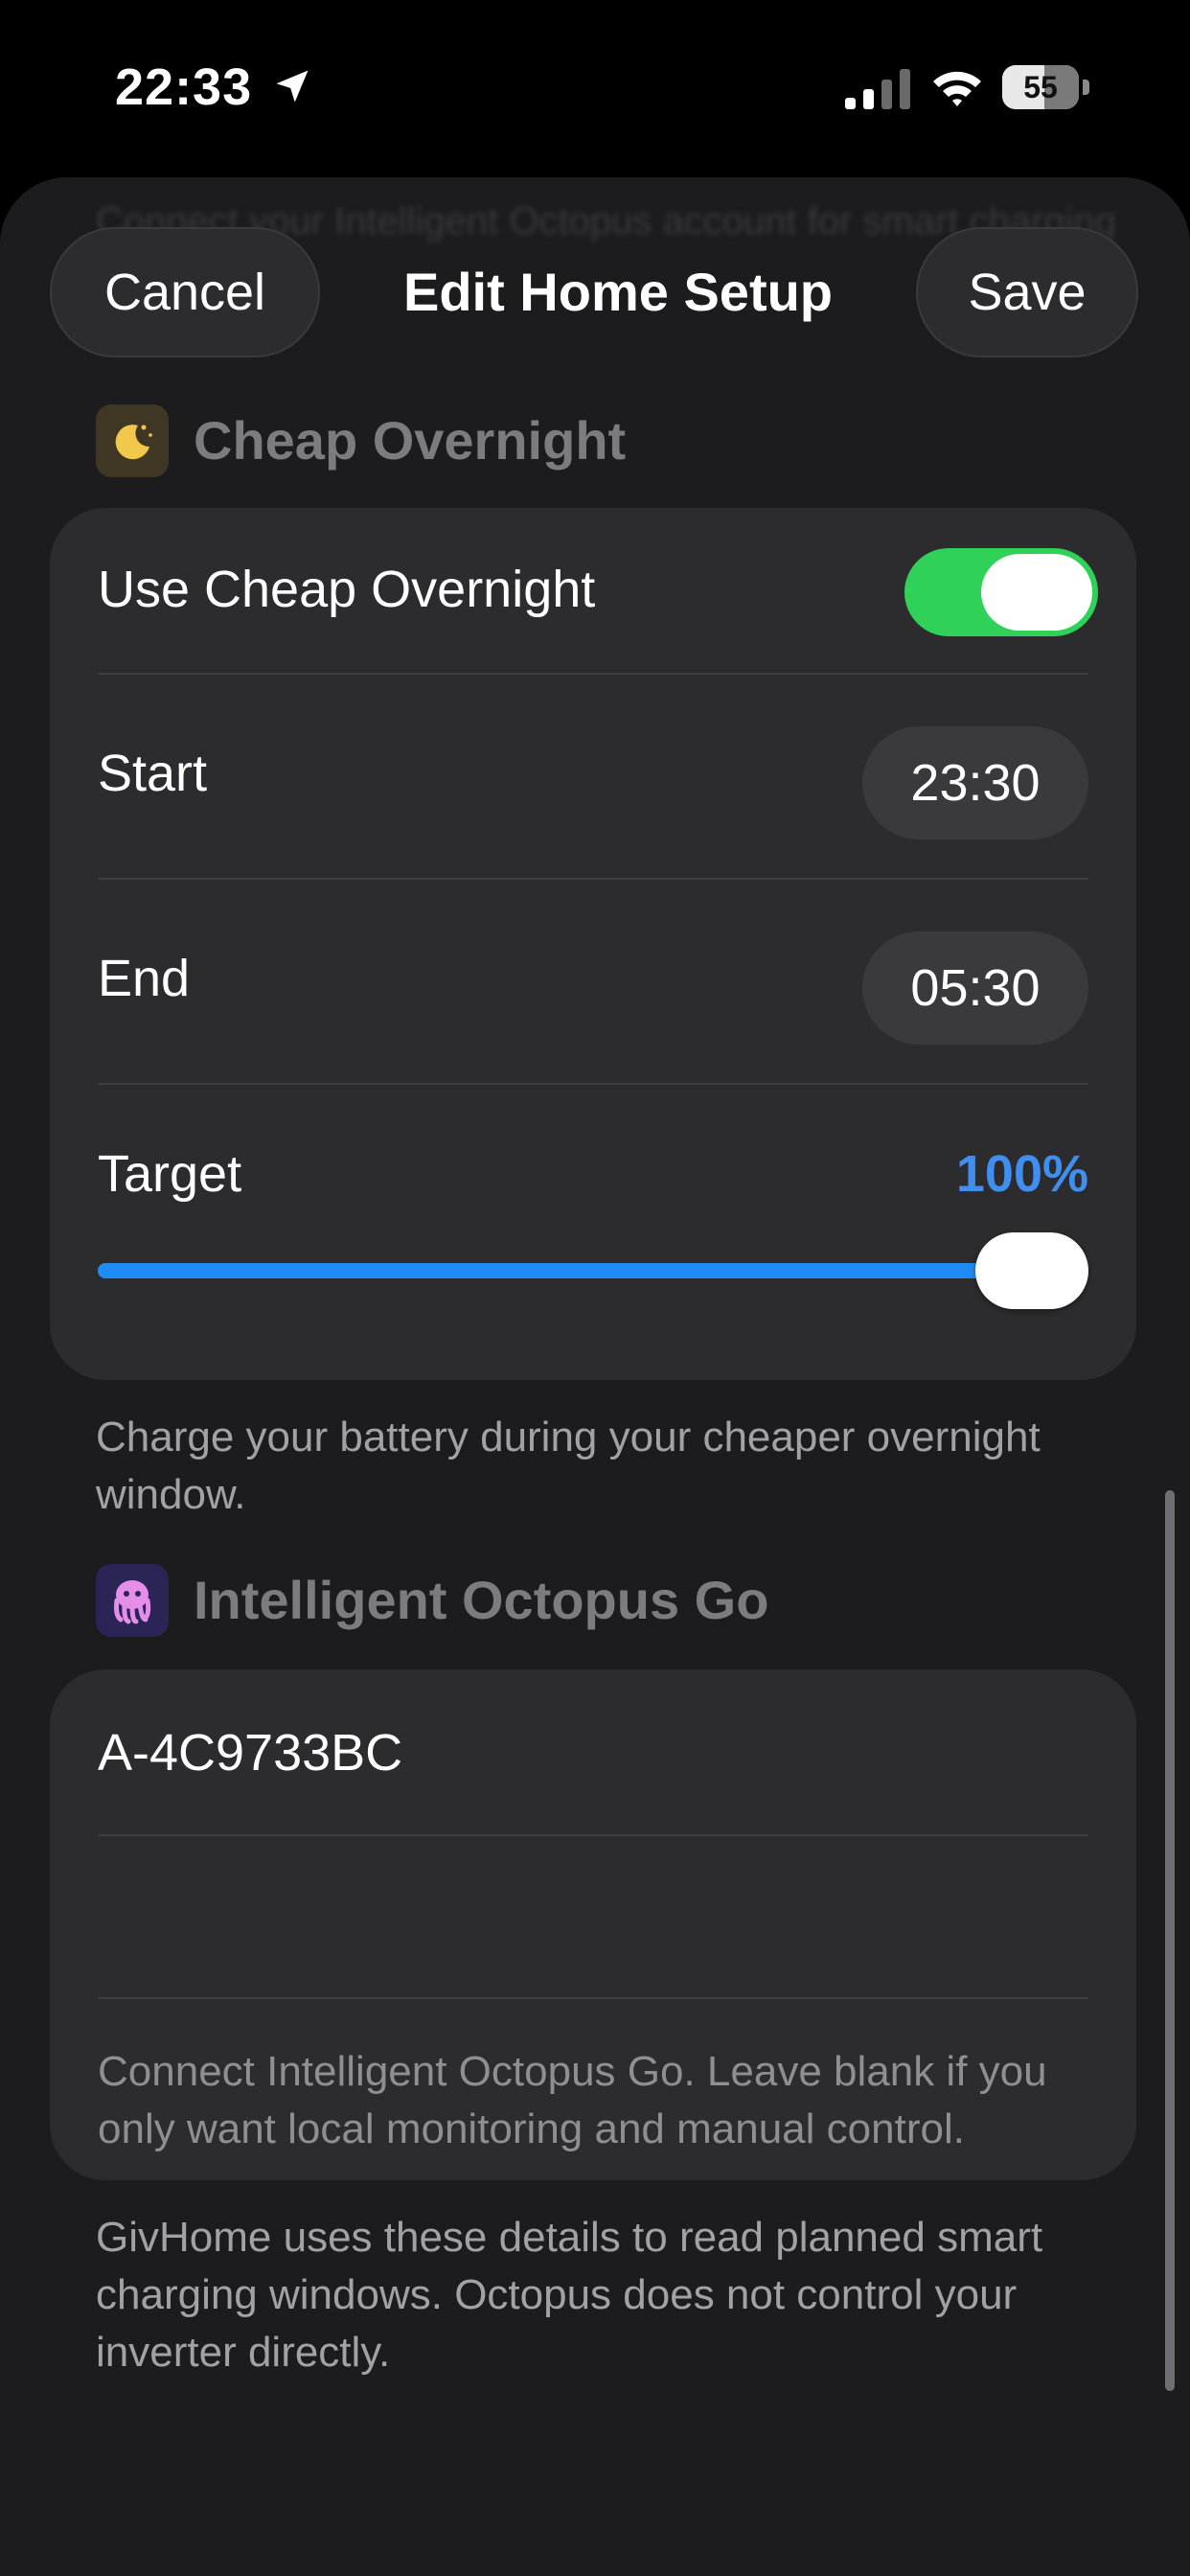 The image size is (1190, 2576). Describe the element at coordinates (975, 989) in the screenshot. I see `end-time-picker: 05:30` at that location.